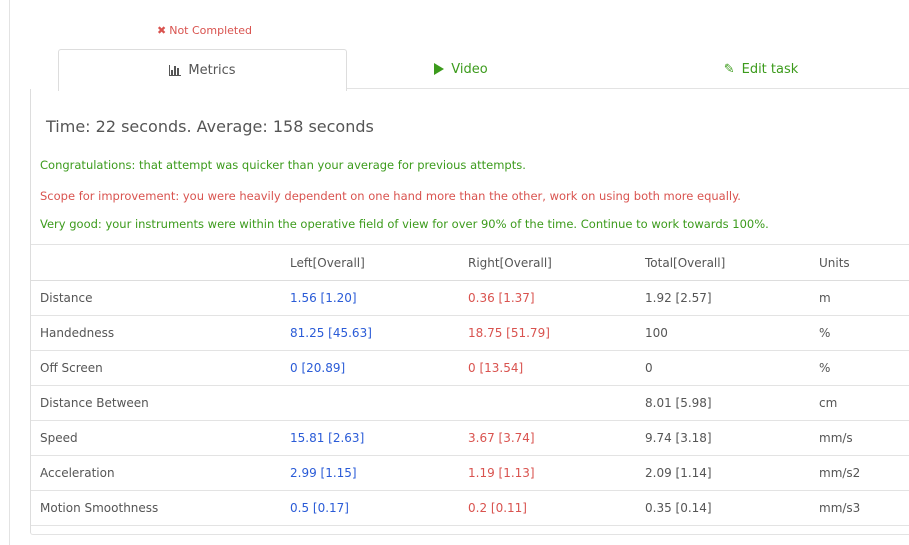 The width and height of the screenshot is (909, 545). Describe the element at coordinates (864, 438) in the screenshot. I see `unit: mm/s` at that location.